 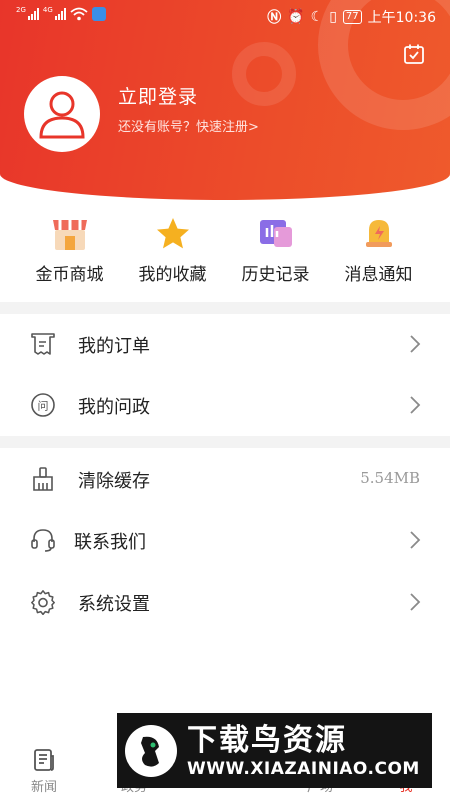 I want to click on tab-label: 新闻, so click(x=43, y=787).